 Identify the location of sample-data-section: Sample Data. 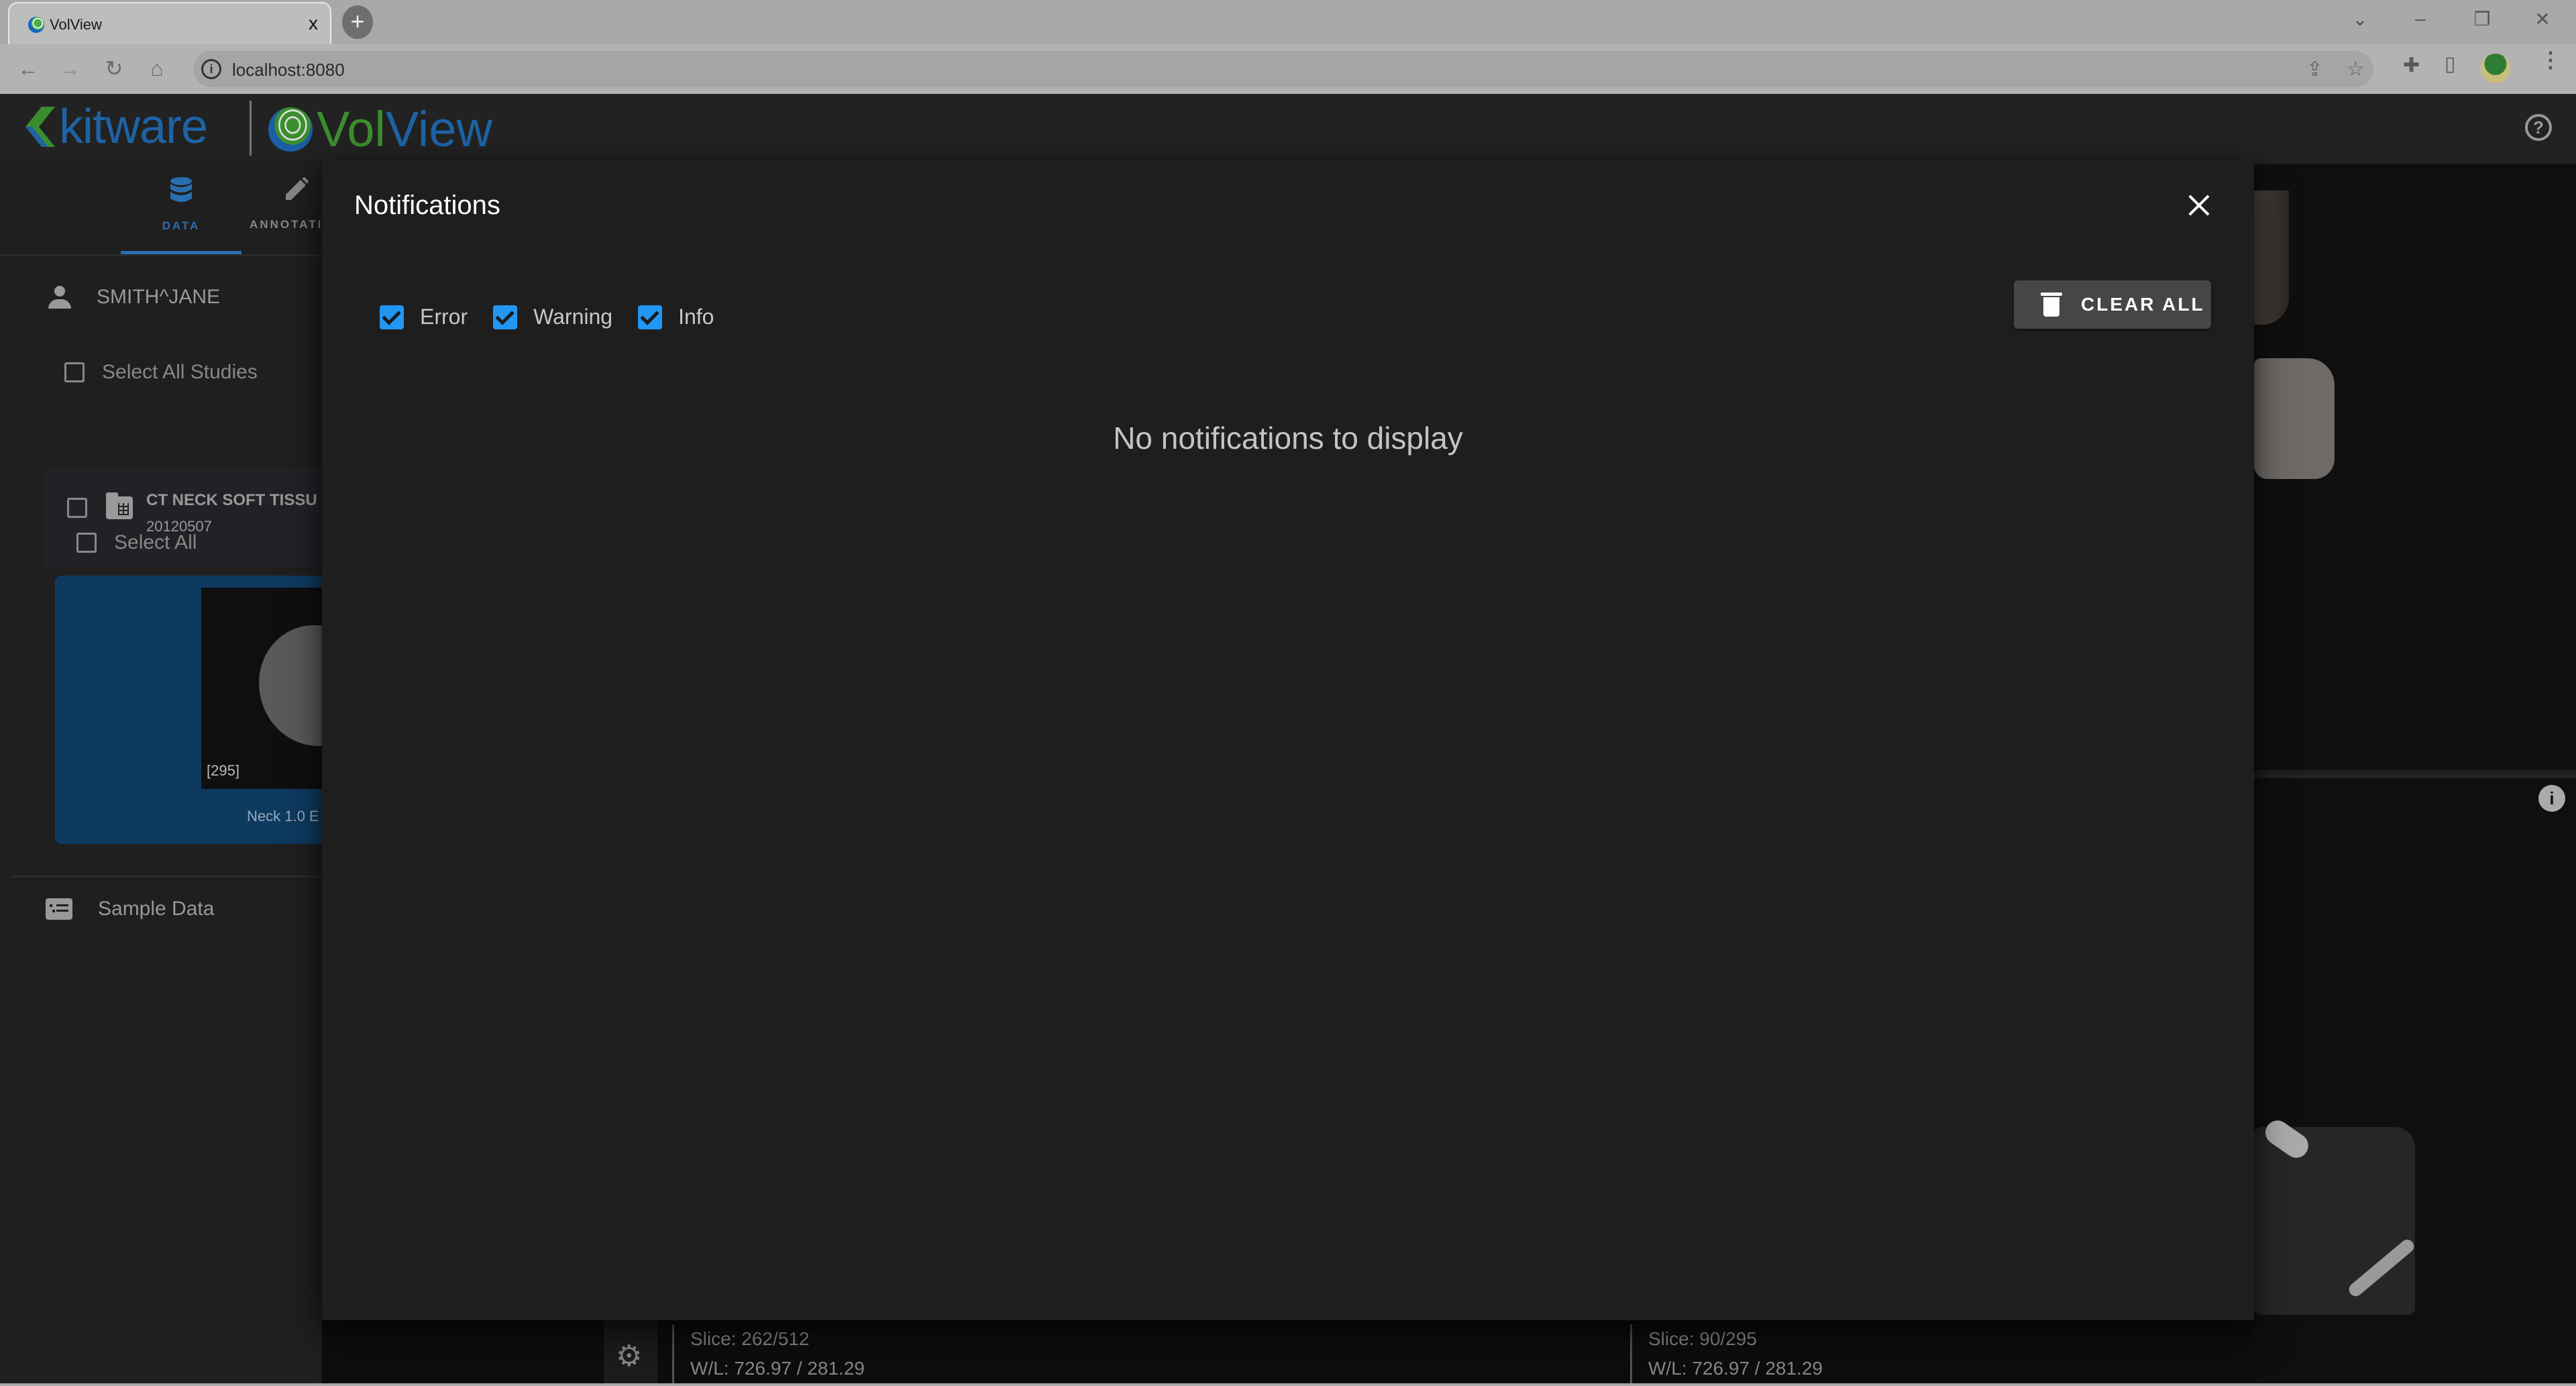
(130, 909).